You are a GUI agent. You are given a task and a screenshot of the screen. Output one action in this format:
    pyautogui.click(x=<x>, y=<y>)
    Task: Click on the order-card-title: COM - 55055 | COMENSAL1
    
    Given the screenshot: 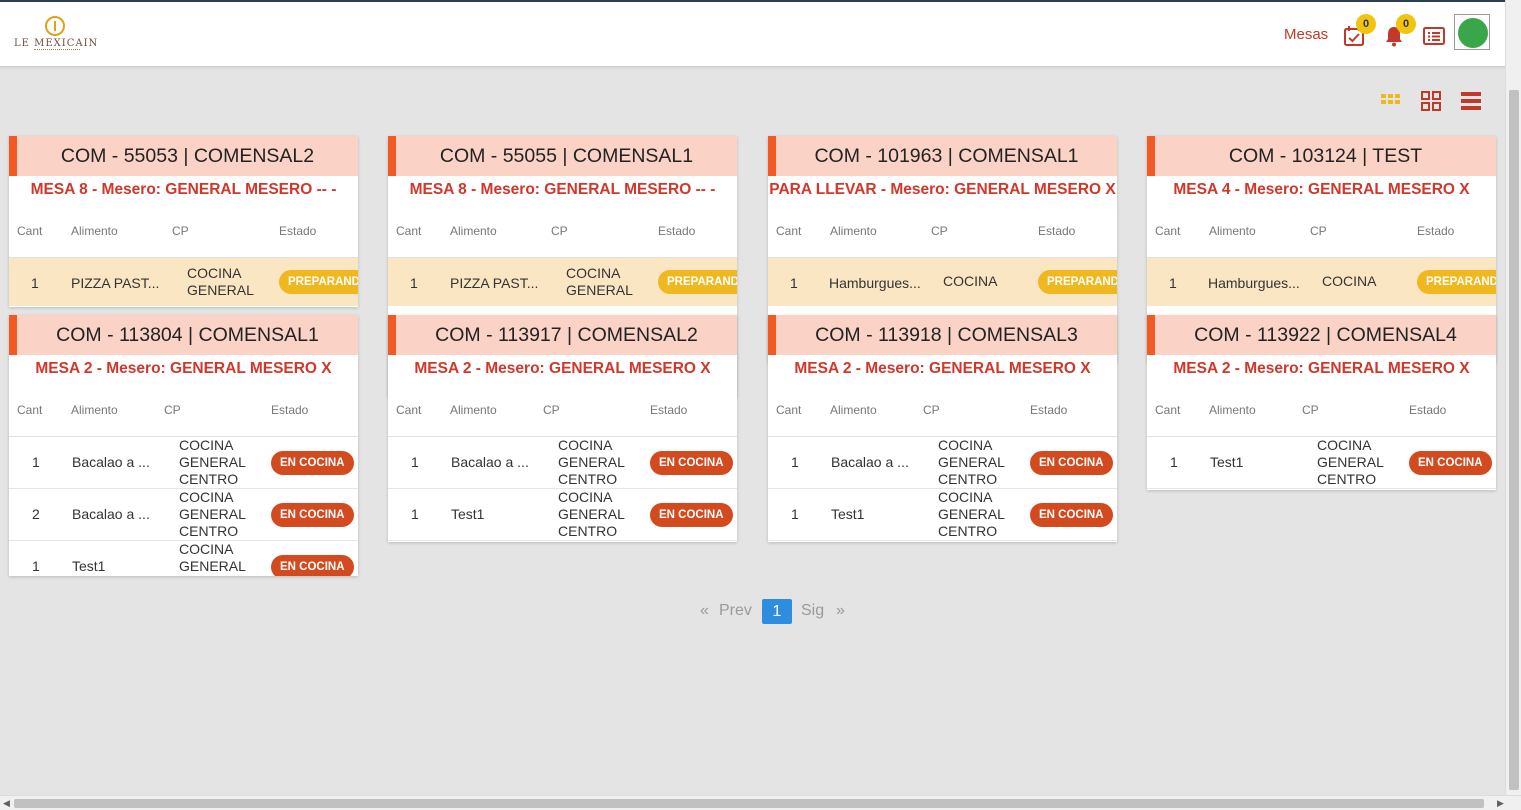 What is the action you would take?
    pyautogui.click(x=562, y=156)
    